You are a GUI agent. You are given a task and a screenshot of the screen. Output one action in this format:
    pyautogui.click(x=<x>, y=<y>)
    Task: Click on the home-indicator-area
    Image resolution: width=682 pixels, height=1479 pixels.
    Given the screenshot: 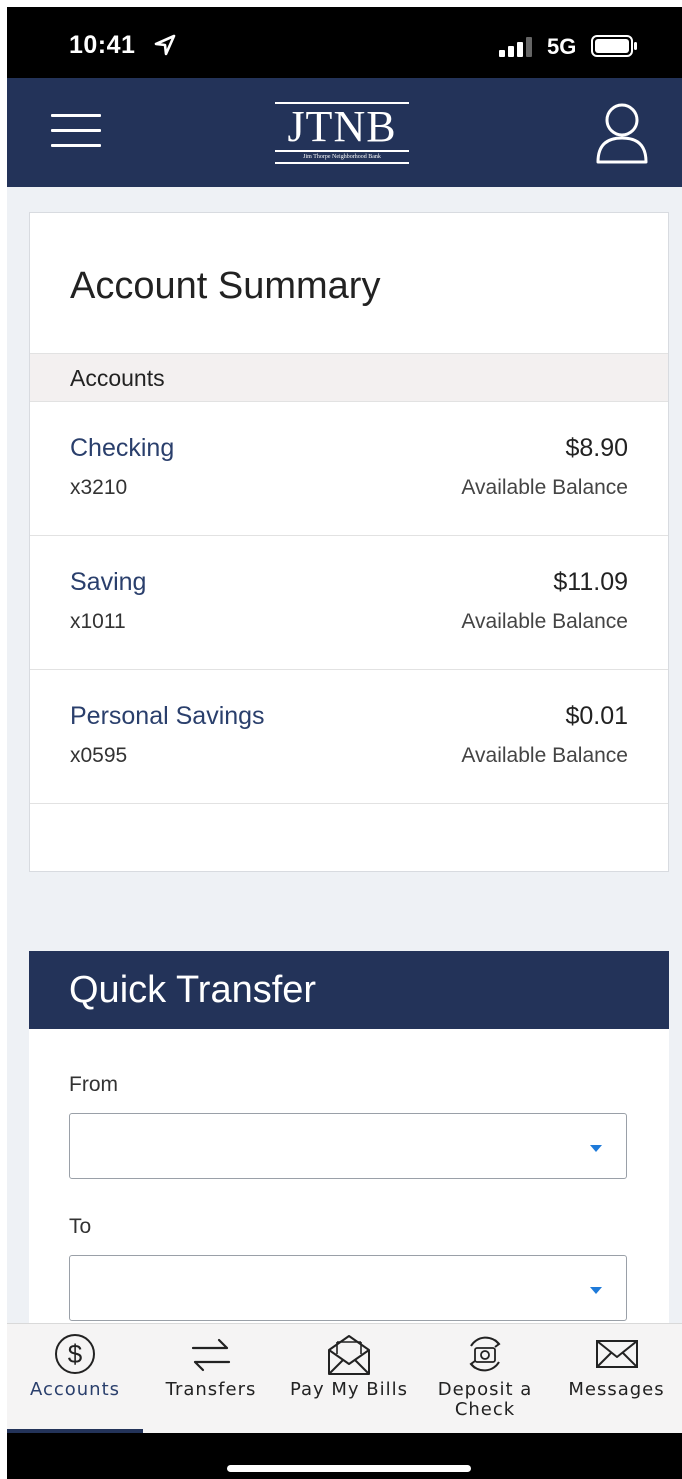 What is the action you would take?
    pyautogui.click(x=344, y=1456)
    